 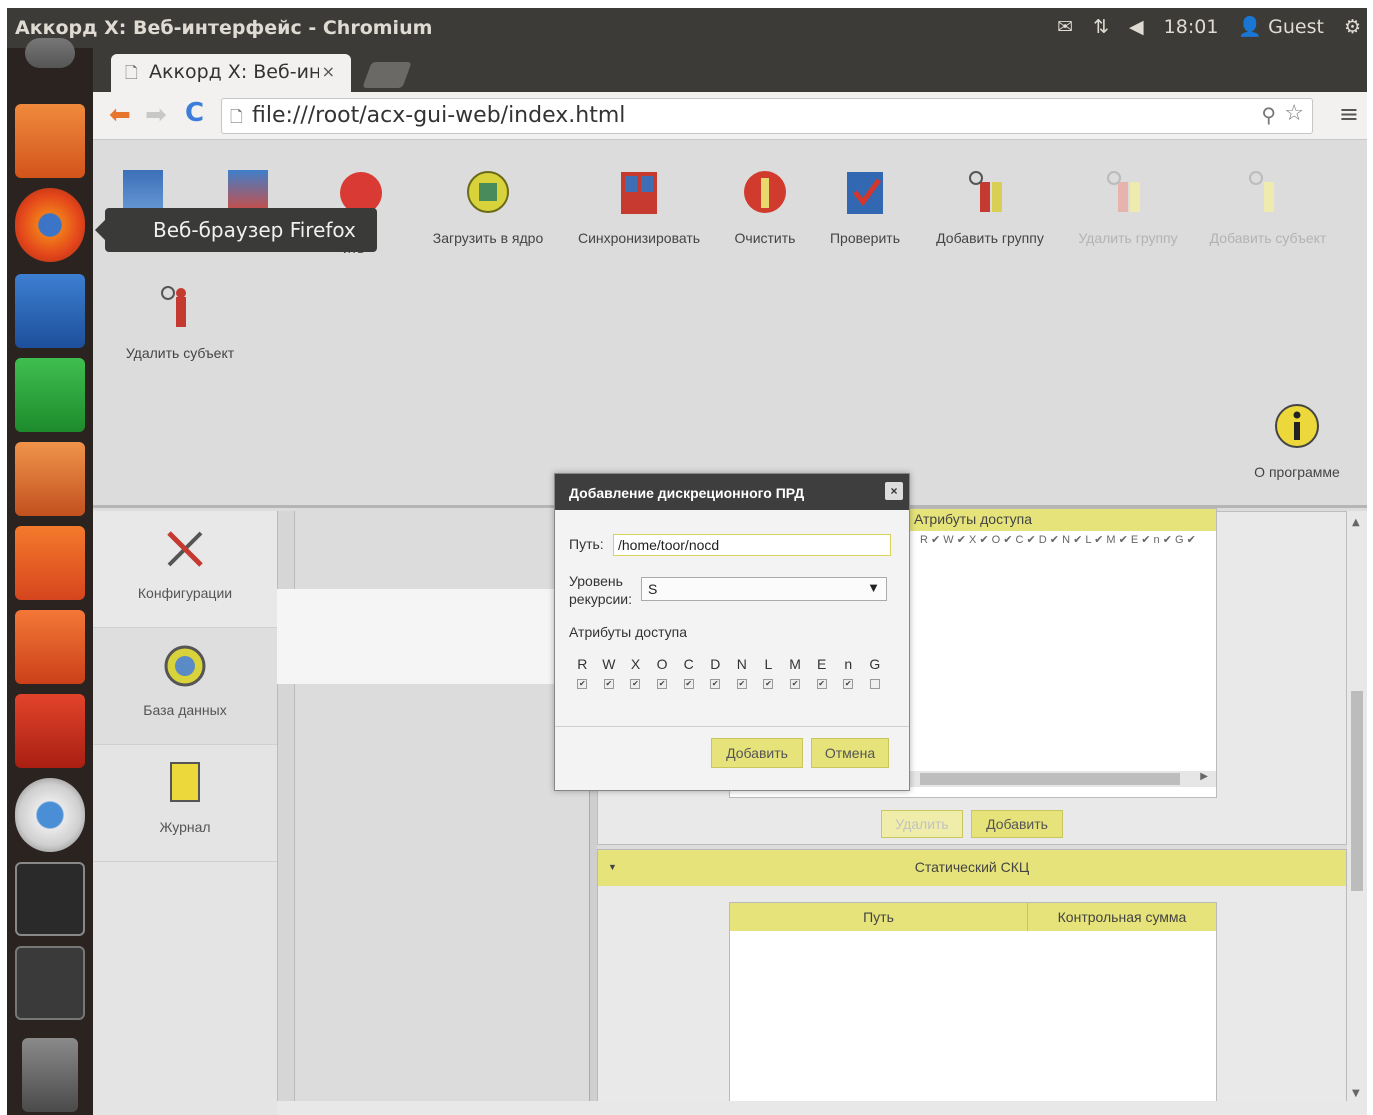 What do you see at coordinates (1250, 27) in the screenshot?
I see `user-icon: 👤` at bounding box center [1250, 27].